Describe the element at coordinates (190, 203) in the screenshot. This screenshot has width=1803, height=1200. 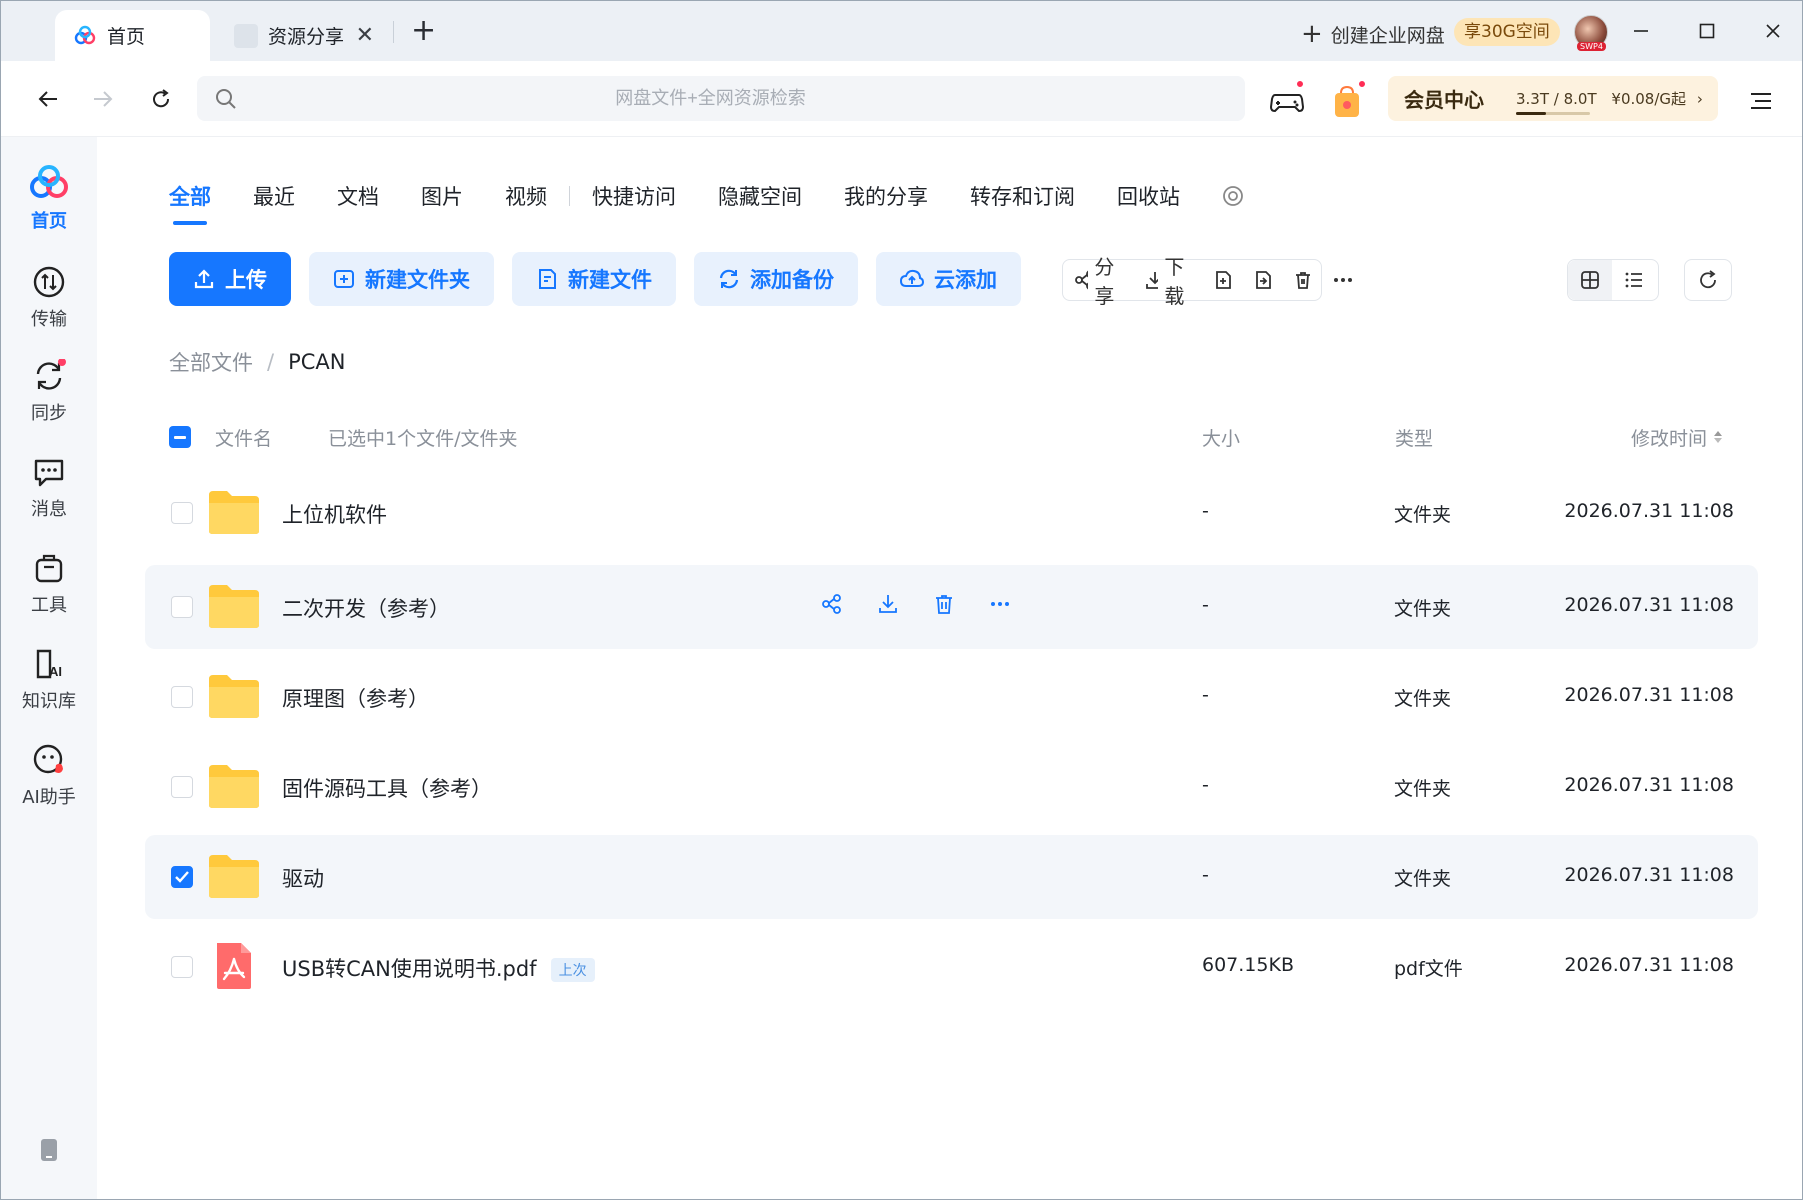
I see `tab-all: 全部` at that location.